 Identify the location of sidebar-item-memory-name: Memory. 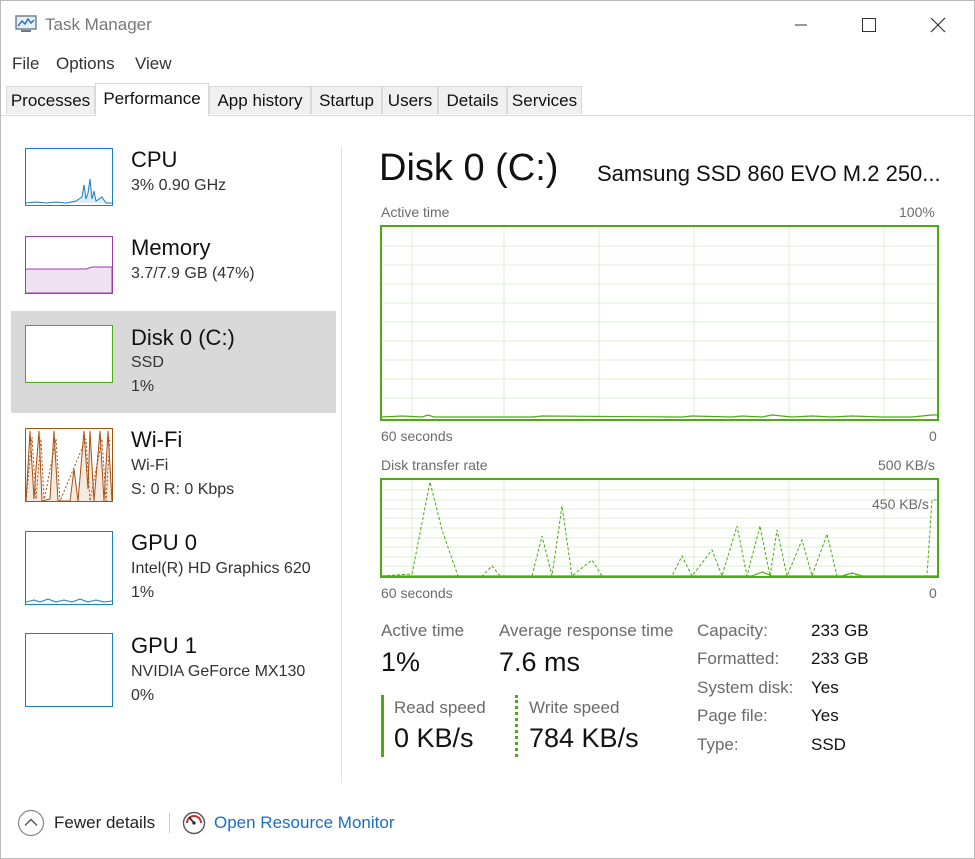
(171, 247).